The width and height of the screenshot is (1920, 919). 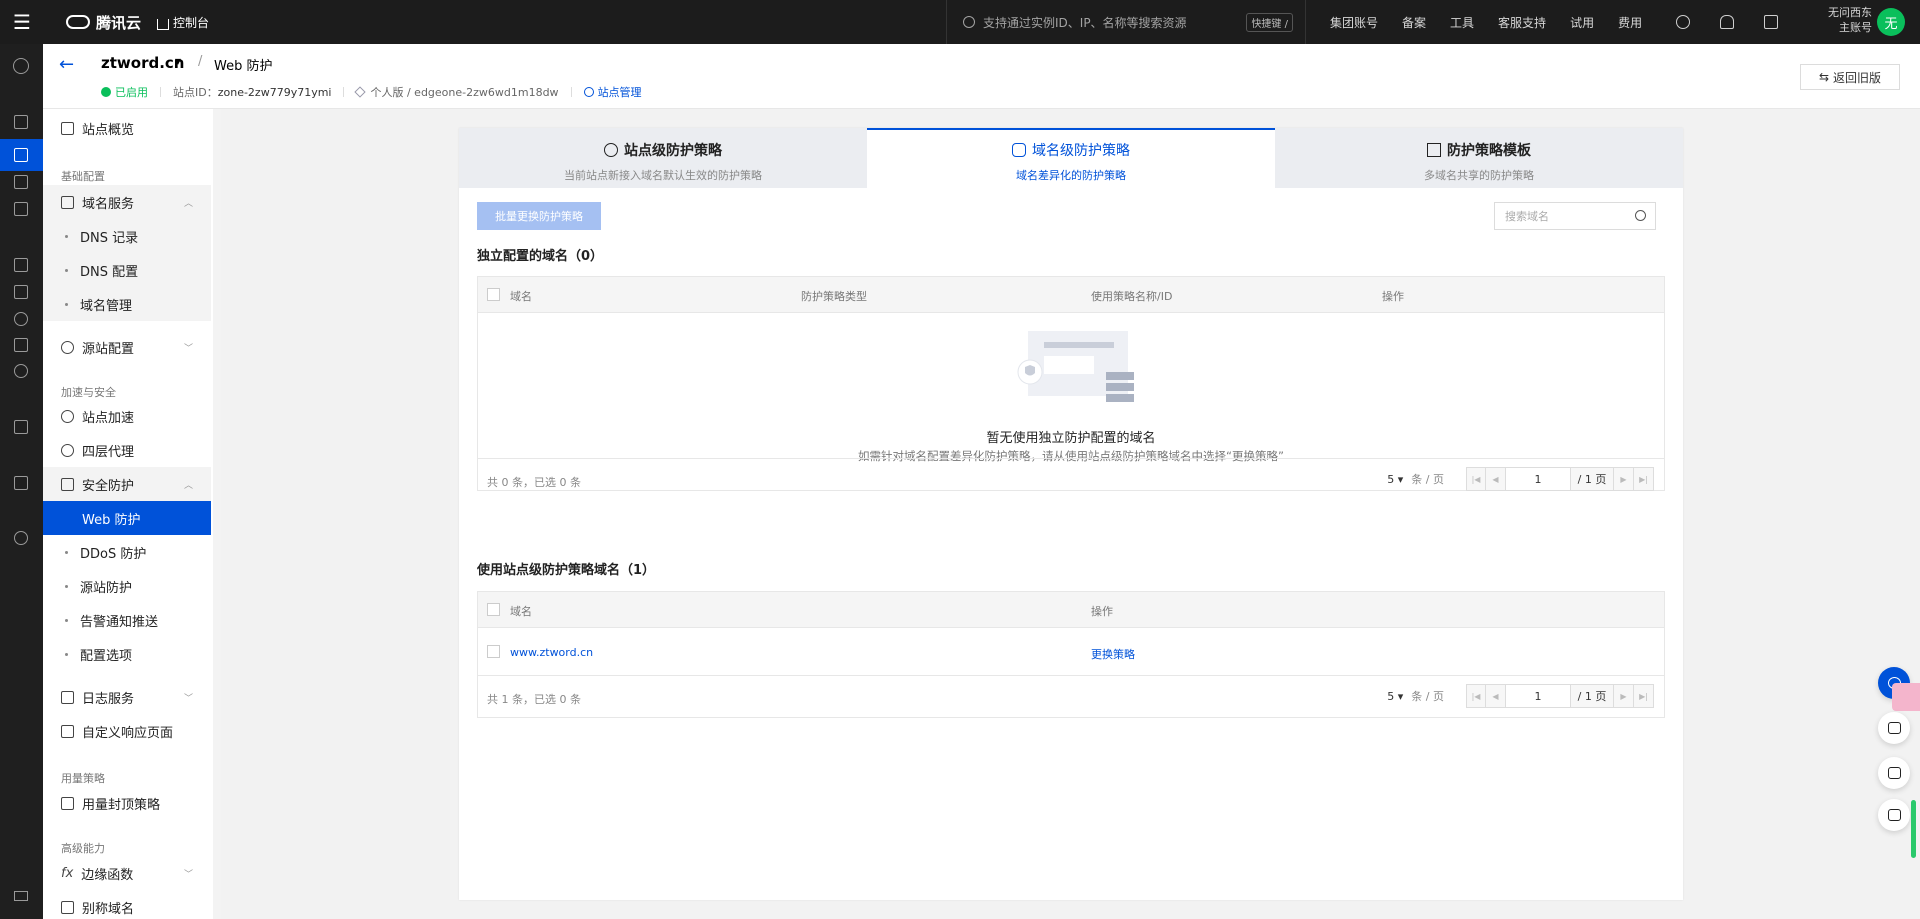 What do you see at coordinates (178, 61) in the screenshot?
I see `chevron-down-icon: ▾` at bounding box center [178, 61].